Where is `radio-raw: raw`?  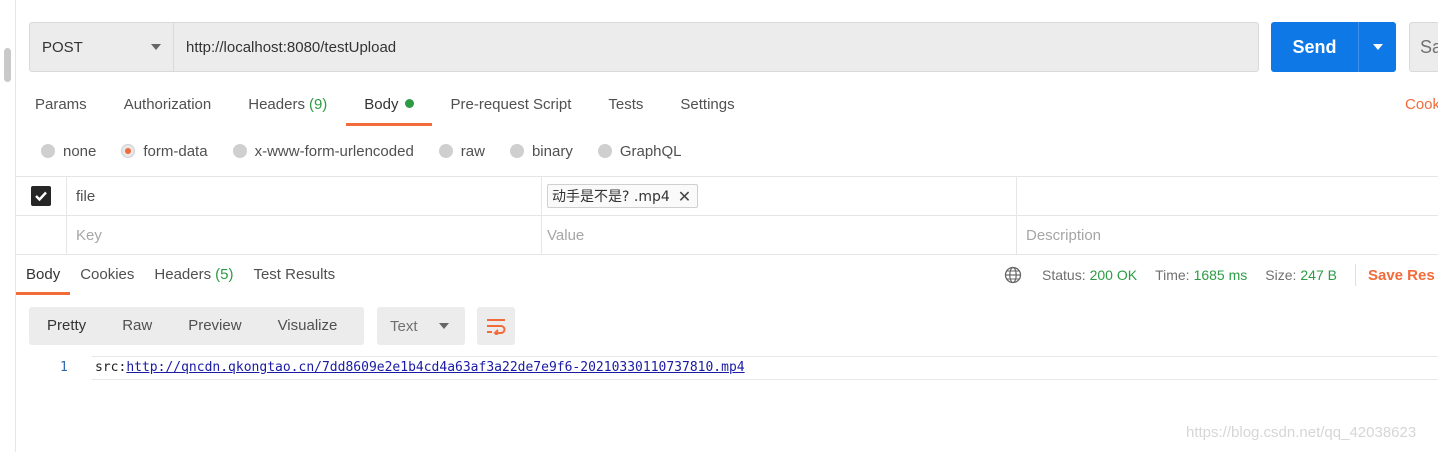
radio-raw: raw is located at coordinates (461, 151).